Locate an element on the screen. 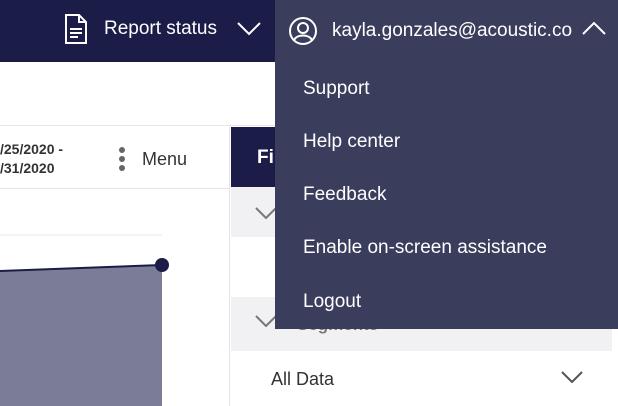 Image resolution: width=618 pixels, height=406 pixels. user-circle-icon is located at coordinates (303, 31).